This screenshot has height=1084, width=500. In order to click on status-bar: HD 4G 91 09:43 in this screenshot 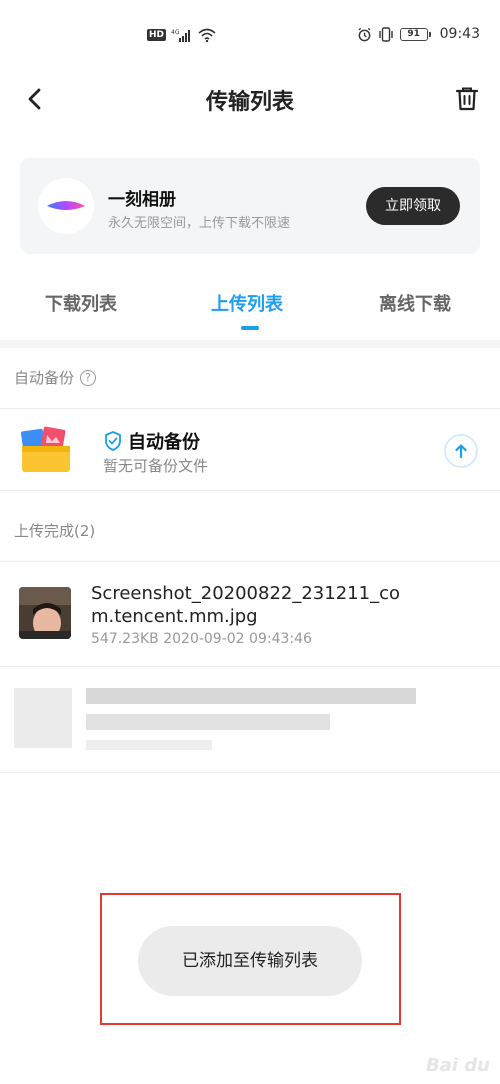, I will do `click(250, 36)`.